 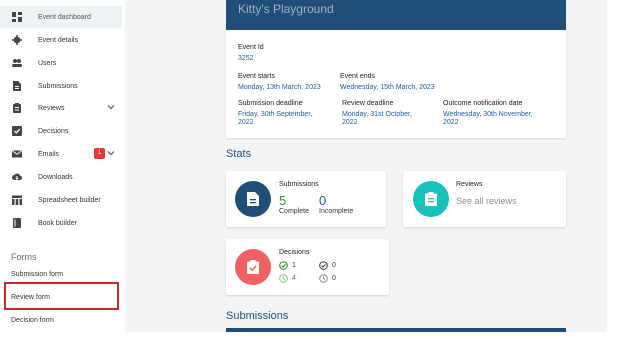 What do you see at coordinates (396, 15) in the screenshot?
I see `event-header: Kitty's Playground` at bounding box center [396, 15].